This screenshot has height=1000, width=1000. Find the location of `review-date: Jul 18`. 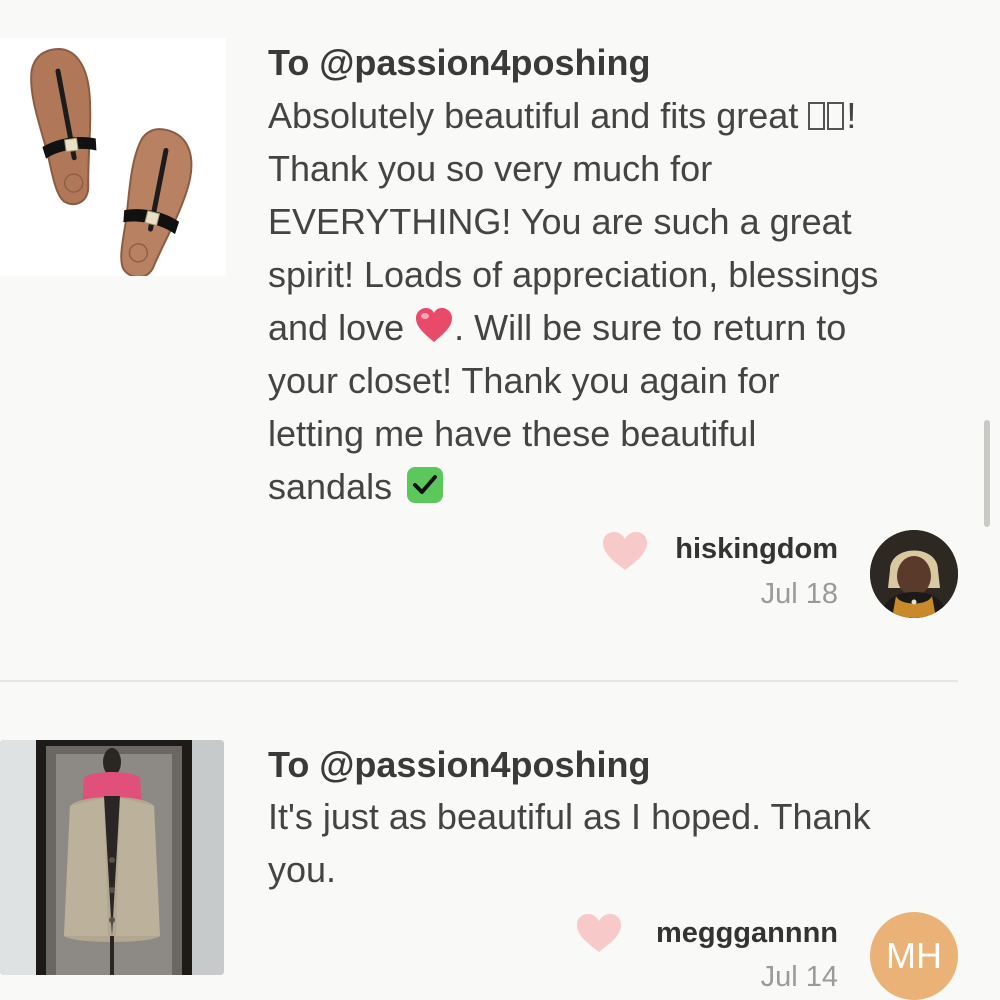

review-date: Jul 18 is located at coordinates (799, 594).